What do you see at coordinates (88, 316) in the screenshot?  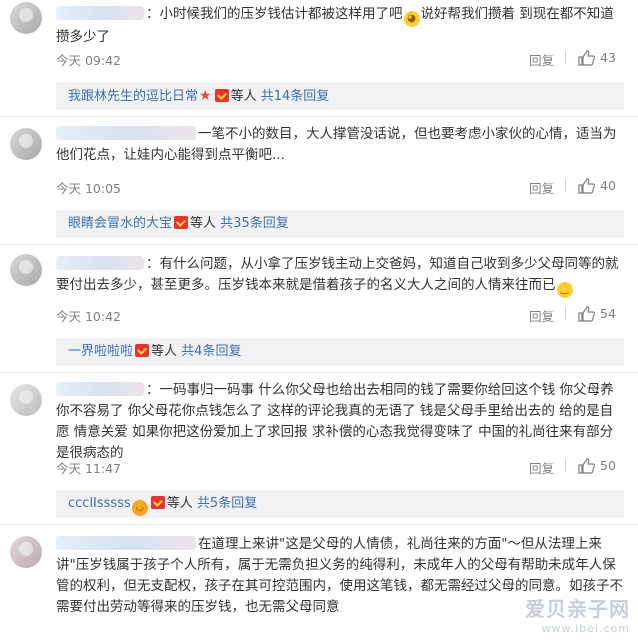 I see `timestamp: 今天 10:42` at bounding box center [88, 316].